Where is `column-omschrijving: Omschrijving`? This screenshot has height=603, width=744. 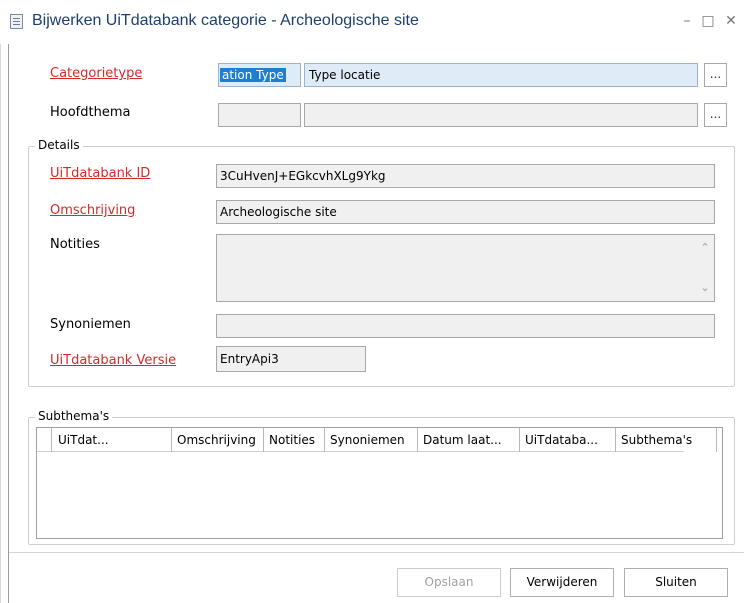
column-omschrijving: Omschrijving is located at coordinates (218, 440).